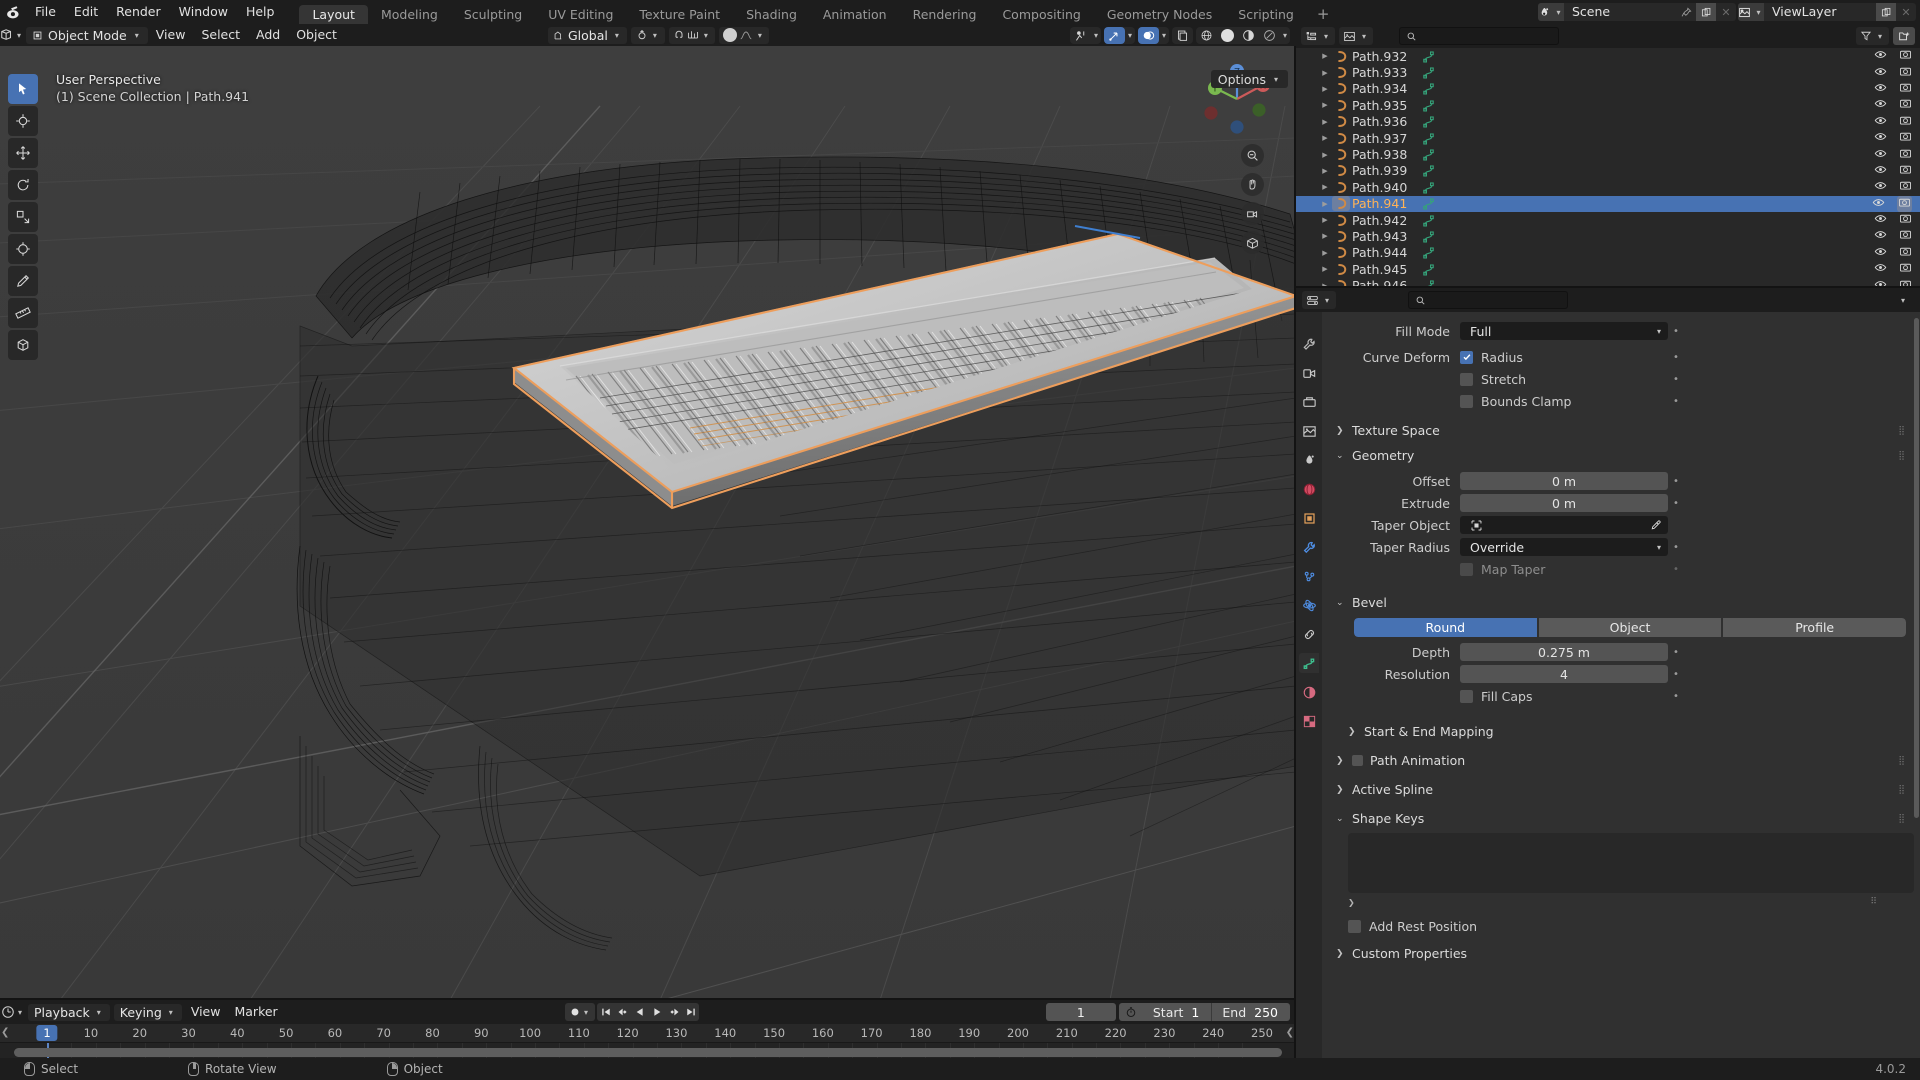 This screenshot has height=1080, width=1920. Describe the element at coordinates (656, 1012) in the screenshot. I see `play-icon` at that location.